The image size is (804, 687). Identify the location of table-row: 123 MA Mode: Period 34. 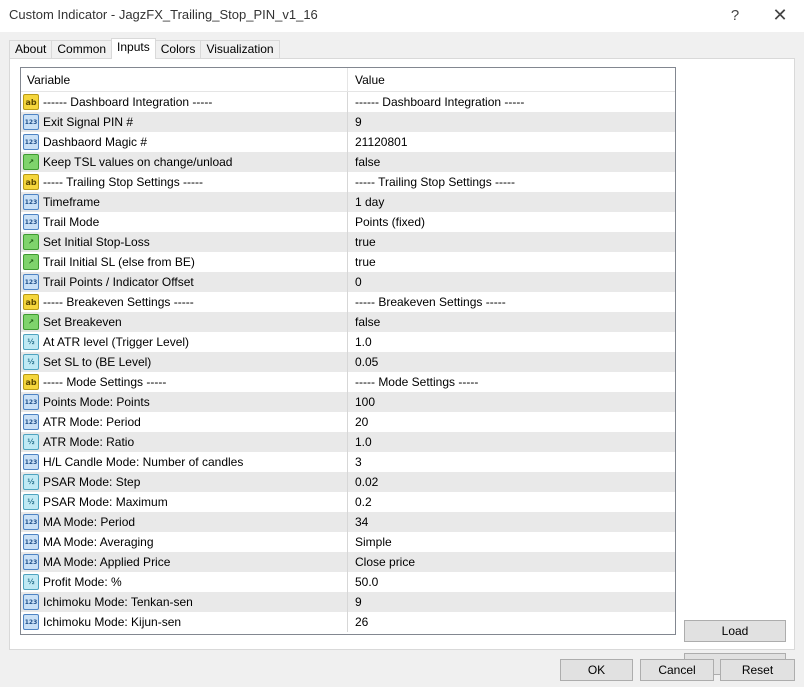
(348, 522).